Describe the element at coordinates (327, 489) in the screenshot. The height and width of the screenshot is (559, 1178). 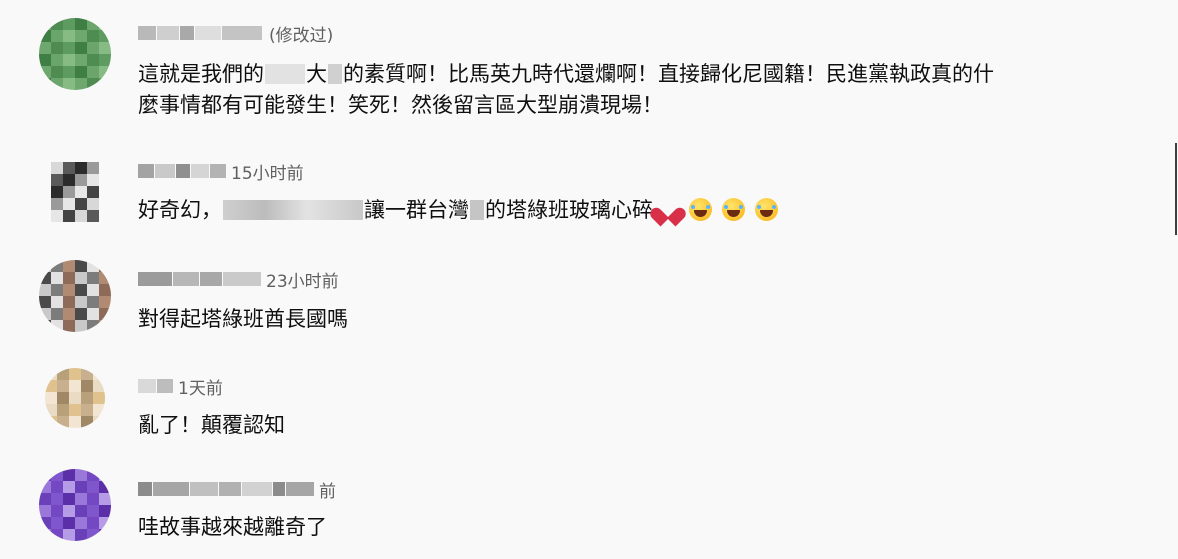
I see `comment-timestamp: 前` at that location.